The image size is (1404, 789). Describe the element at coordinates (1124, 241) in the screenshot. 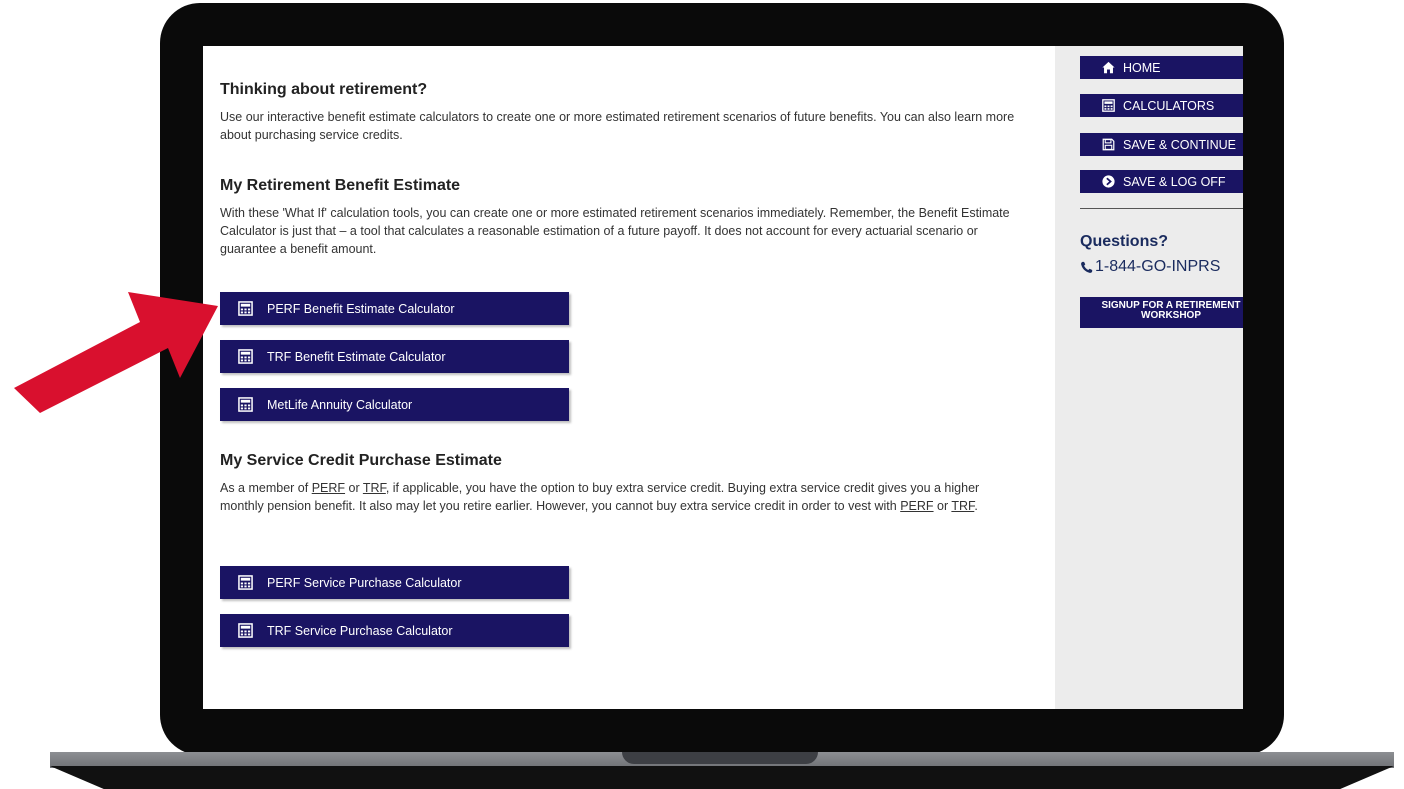

I see `questions-label: Questions?` at that location.